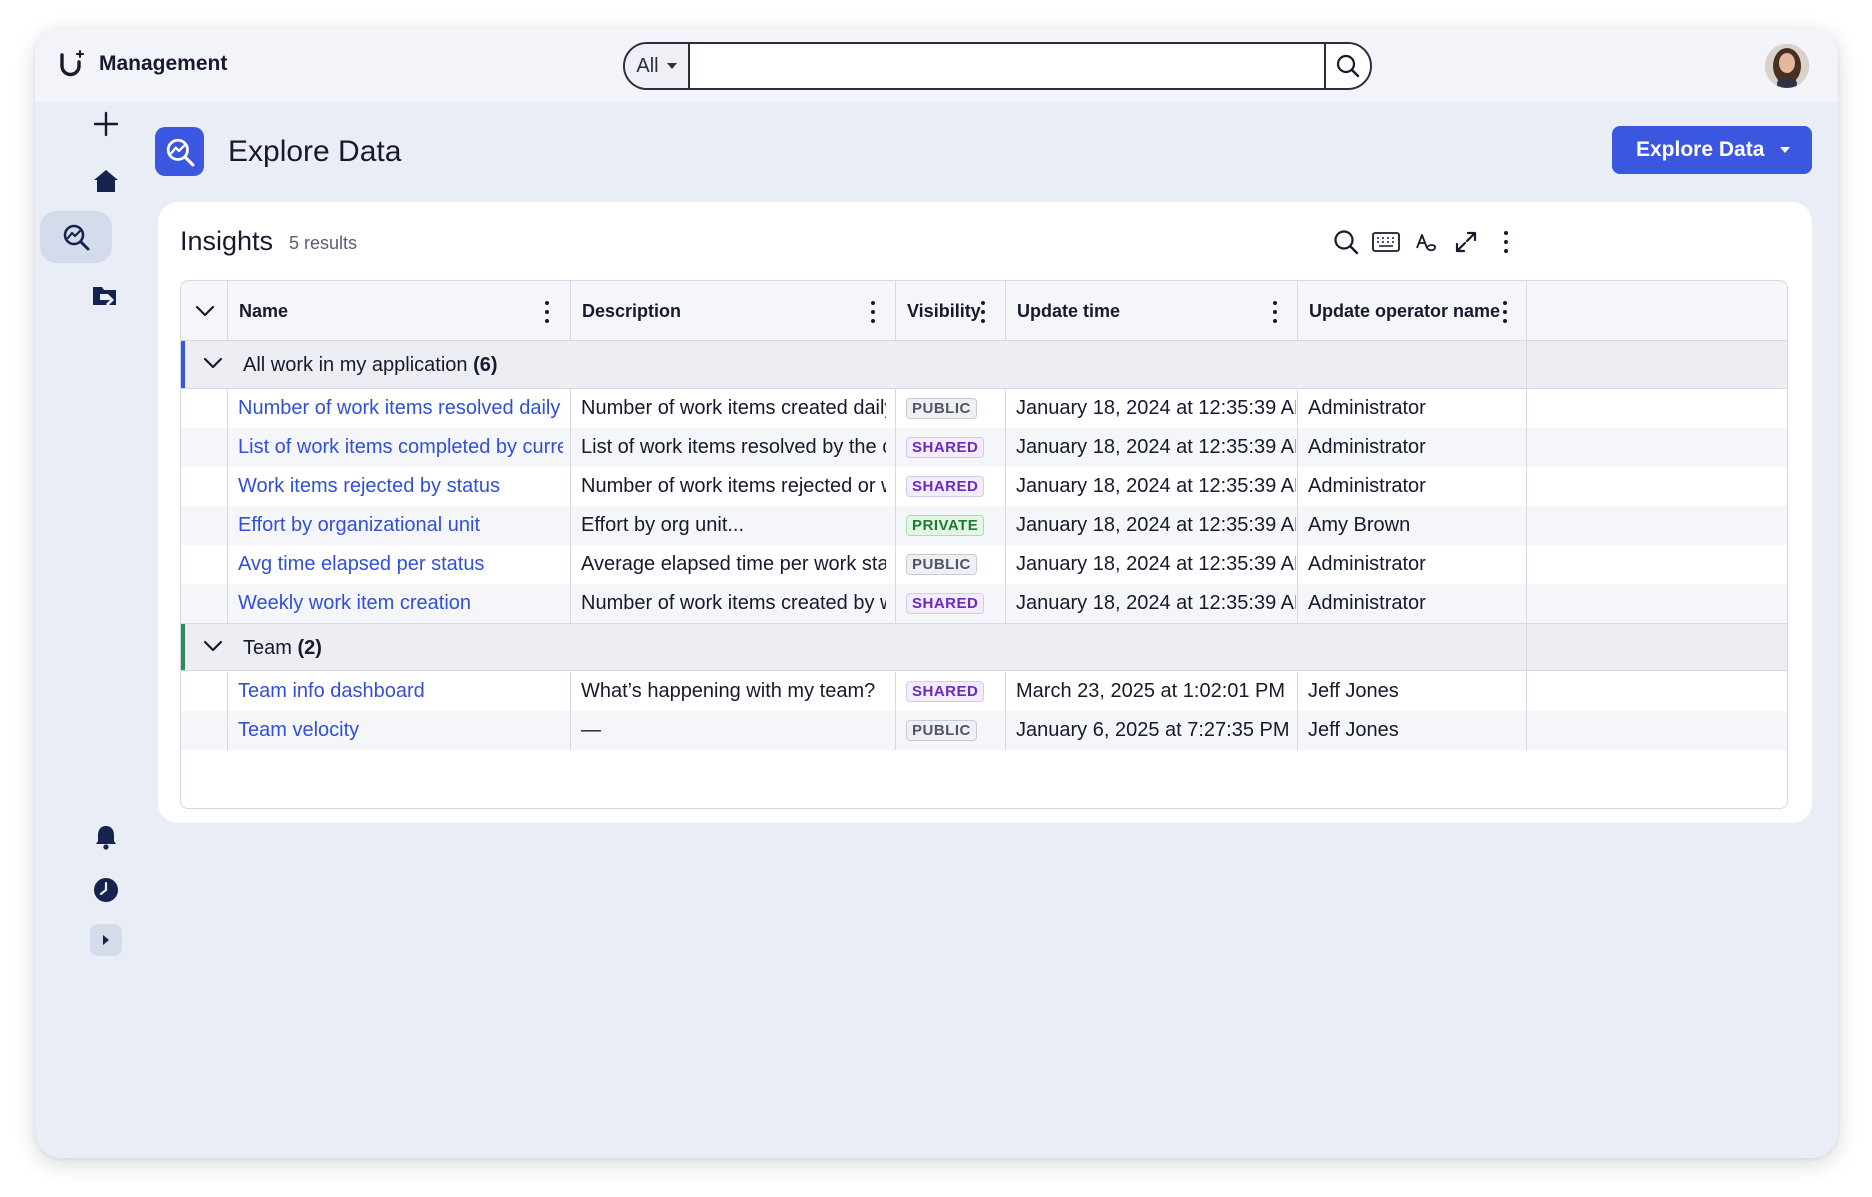 This screenshot has height=1197, width=1872. I want to click on table-search-button, so click(1346, 242).